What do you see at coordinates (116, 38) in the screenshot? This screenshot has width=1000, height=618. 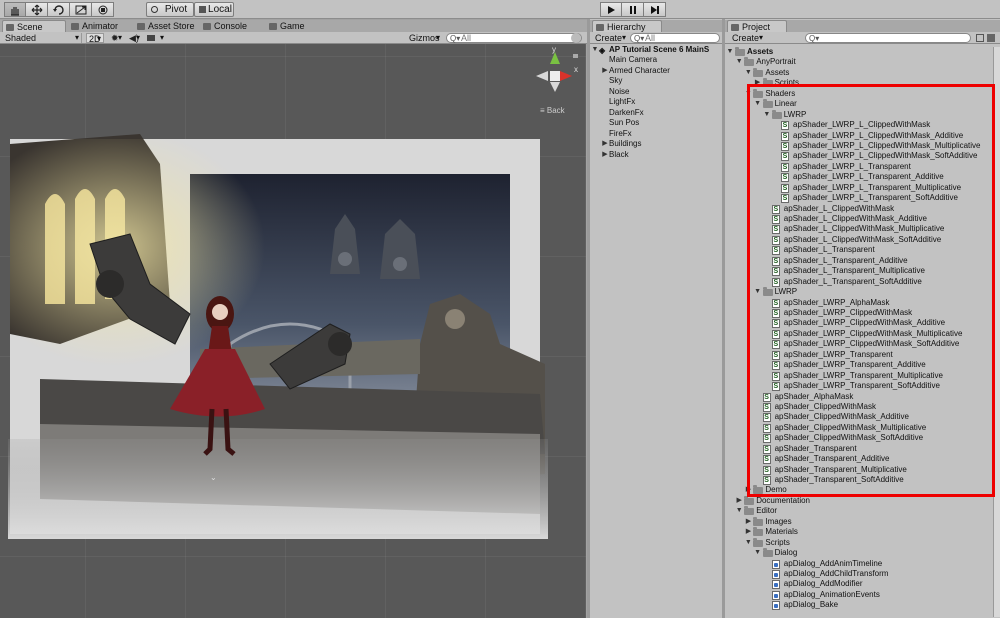 I see `lighting-toggle: ✹` at bounding box center [116, 38].